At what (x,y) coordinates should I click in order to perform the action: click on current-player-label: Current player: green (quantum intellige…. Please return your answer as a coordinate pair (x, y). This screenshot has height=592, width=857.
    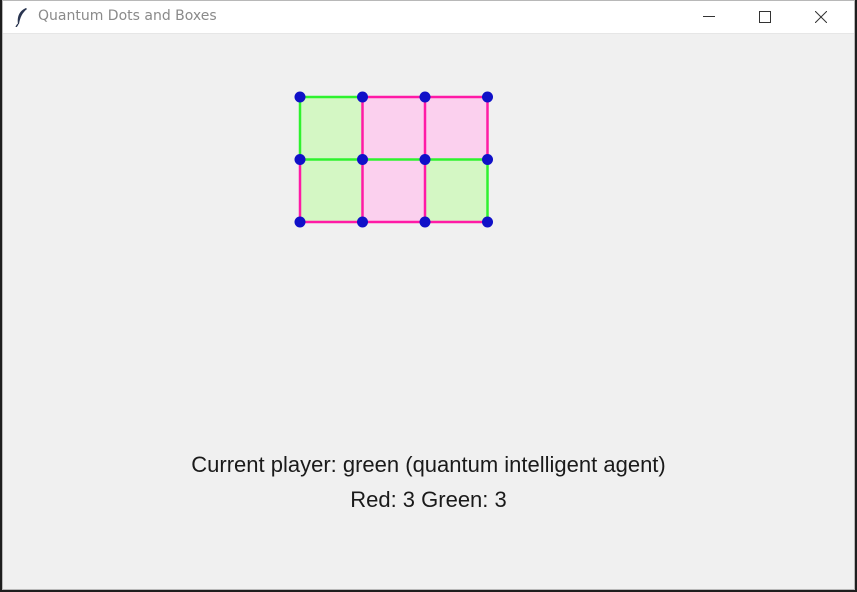
    Looking at the image, I should click on (428, 464).